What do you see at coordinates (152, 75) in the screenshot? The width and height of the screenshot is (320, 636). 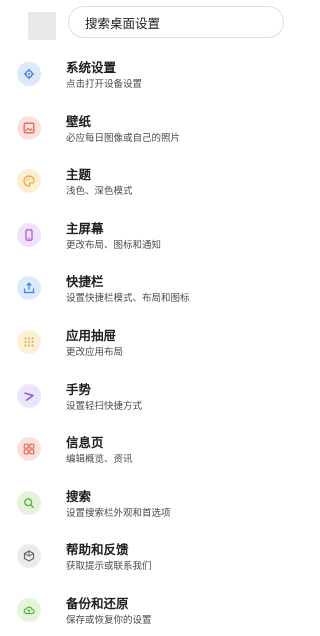 I see `settings-item: 系统设置点击打开设备设置` at bounding box center [152, 75].